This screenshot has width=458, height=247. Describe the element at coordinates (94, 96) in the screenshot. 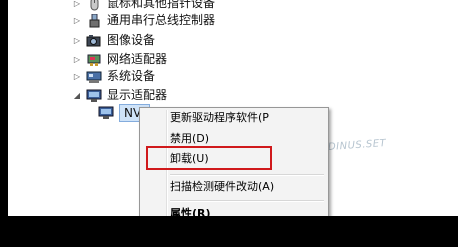

I see `display-adapter-icon` at that location.